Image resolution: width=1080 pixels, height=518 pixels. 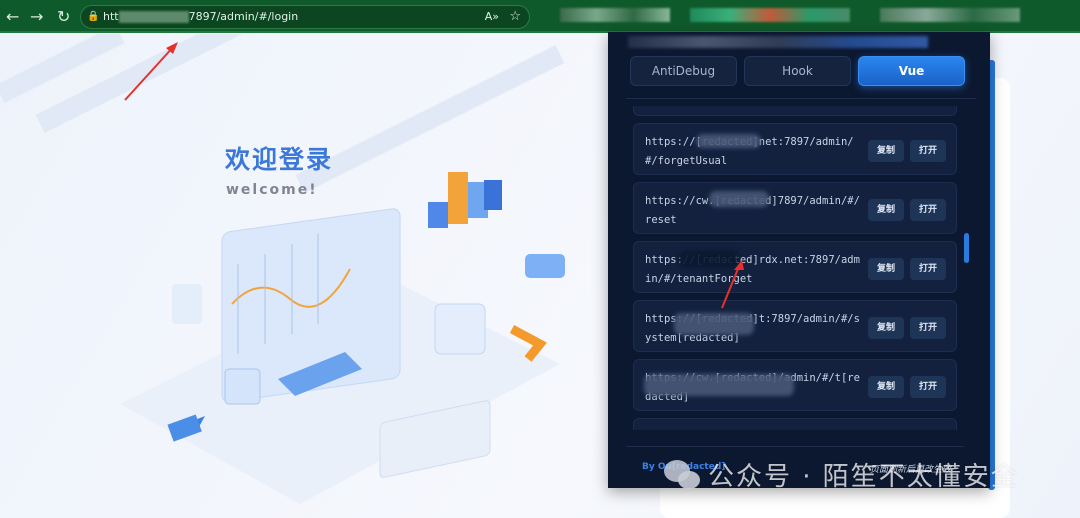 What do you see at coordinates (797, 71) in the screenshot?
I see `tab-hook: Hook` at bounding box center [797, 71].